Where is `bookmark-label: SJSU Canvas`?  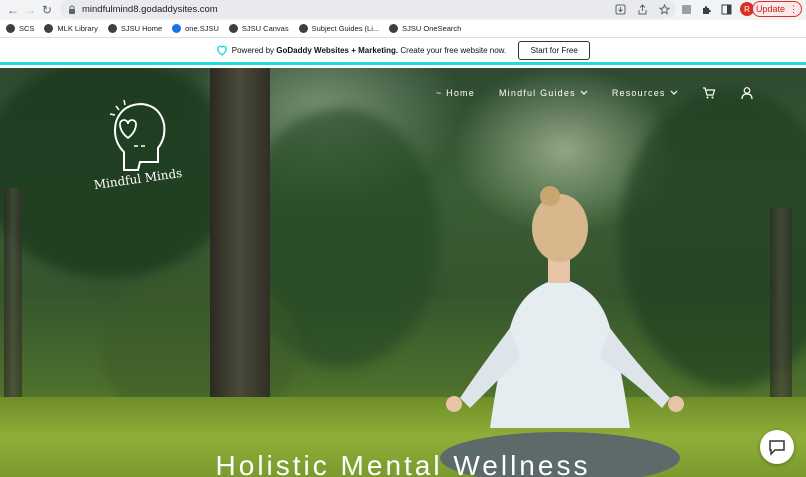 bookmark-label: SJSU Canvas is located at coordinates (265, 28).